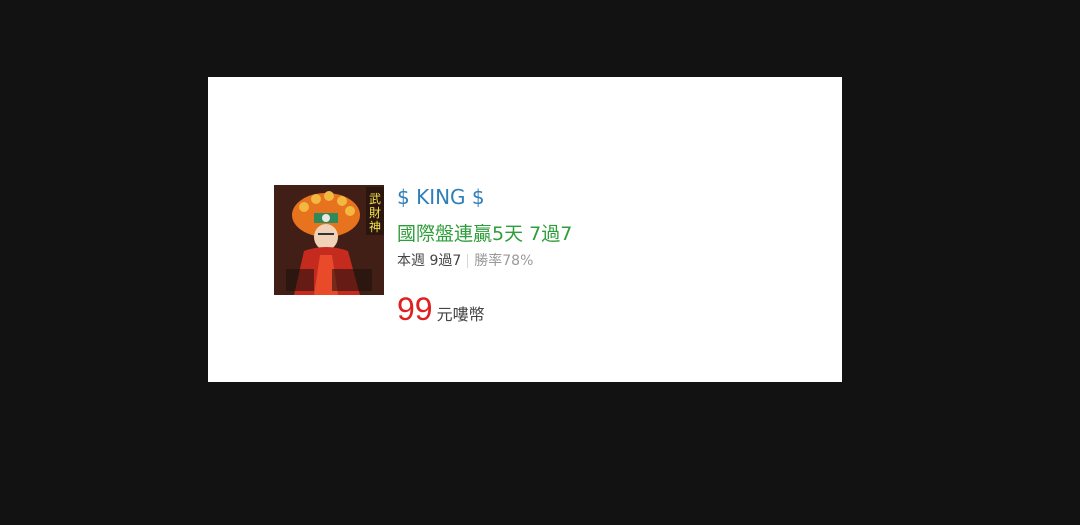 This screenshot has height=525, width=1080. I want to click on product-info: $ KING $ 國際盤連贏5天 7過7 本週 9過7 勝率78% 99 元嘍幣, so click(607, 255).